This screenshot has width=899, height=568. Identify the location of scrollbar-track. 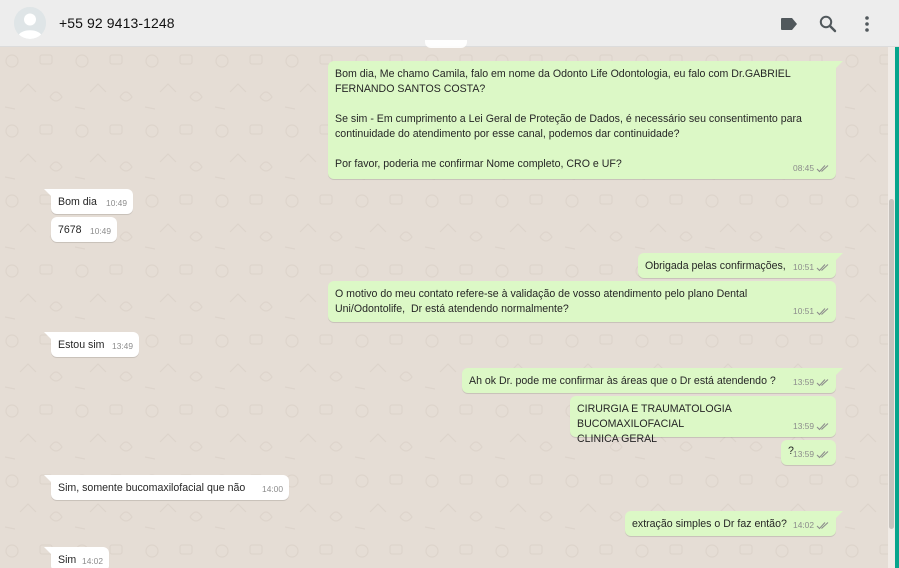
(891, 307).